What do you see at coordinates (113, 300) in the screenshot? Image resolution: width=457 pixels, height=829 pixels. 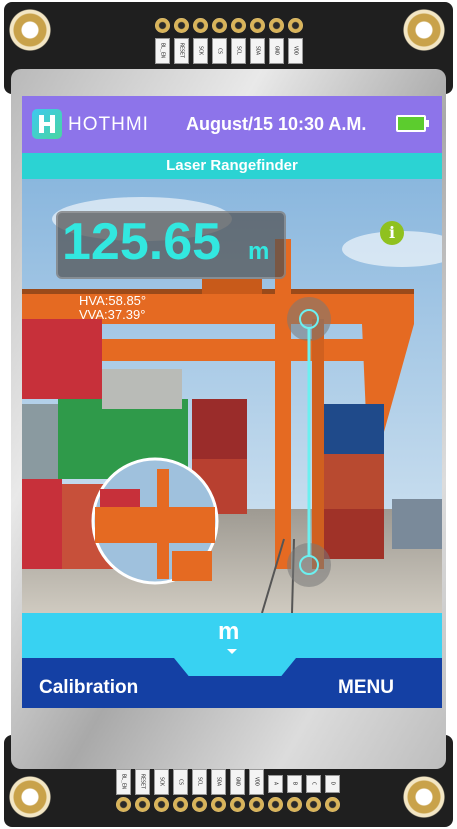 I see `hva-readout: HVA:58.85°` at bounding box center [113, 300].